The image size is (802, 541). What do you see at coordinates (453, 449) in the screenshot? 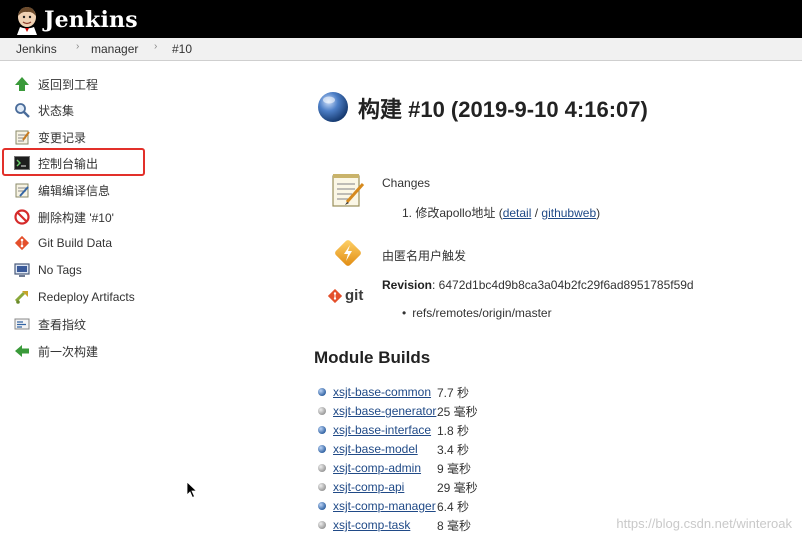
I see `module-duration: 3.4 秒` at bounding box center [453, 449].